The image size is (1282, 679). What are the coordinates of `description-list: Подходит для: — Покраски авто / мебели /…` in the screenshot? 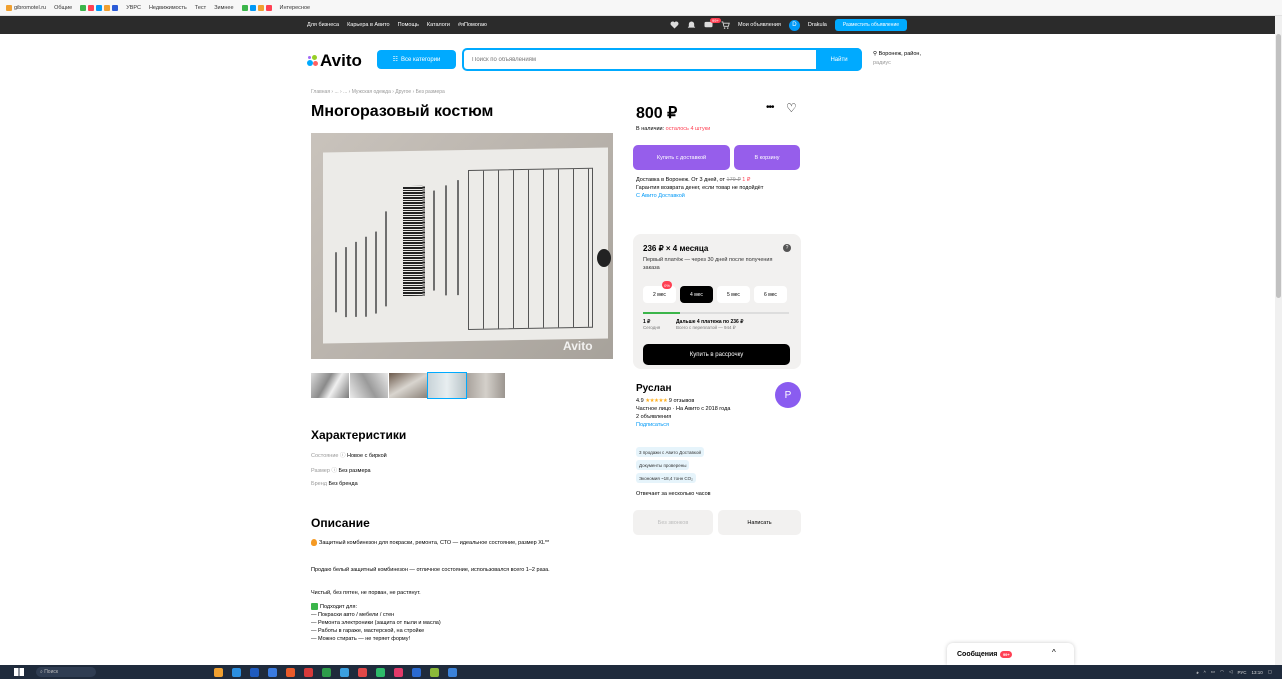 It's located at (461, 623).